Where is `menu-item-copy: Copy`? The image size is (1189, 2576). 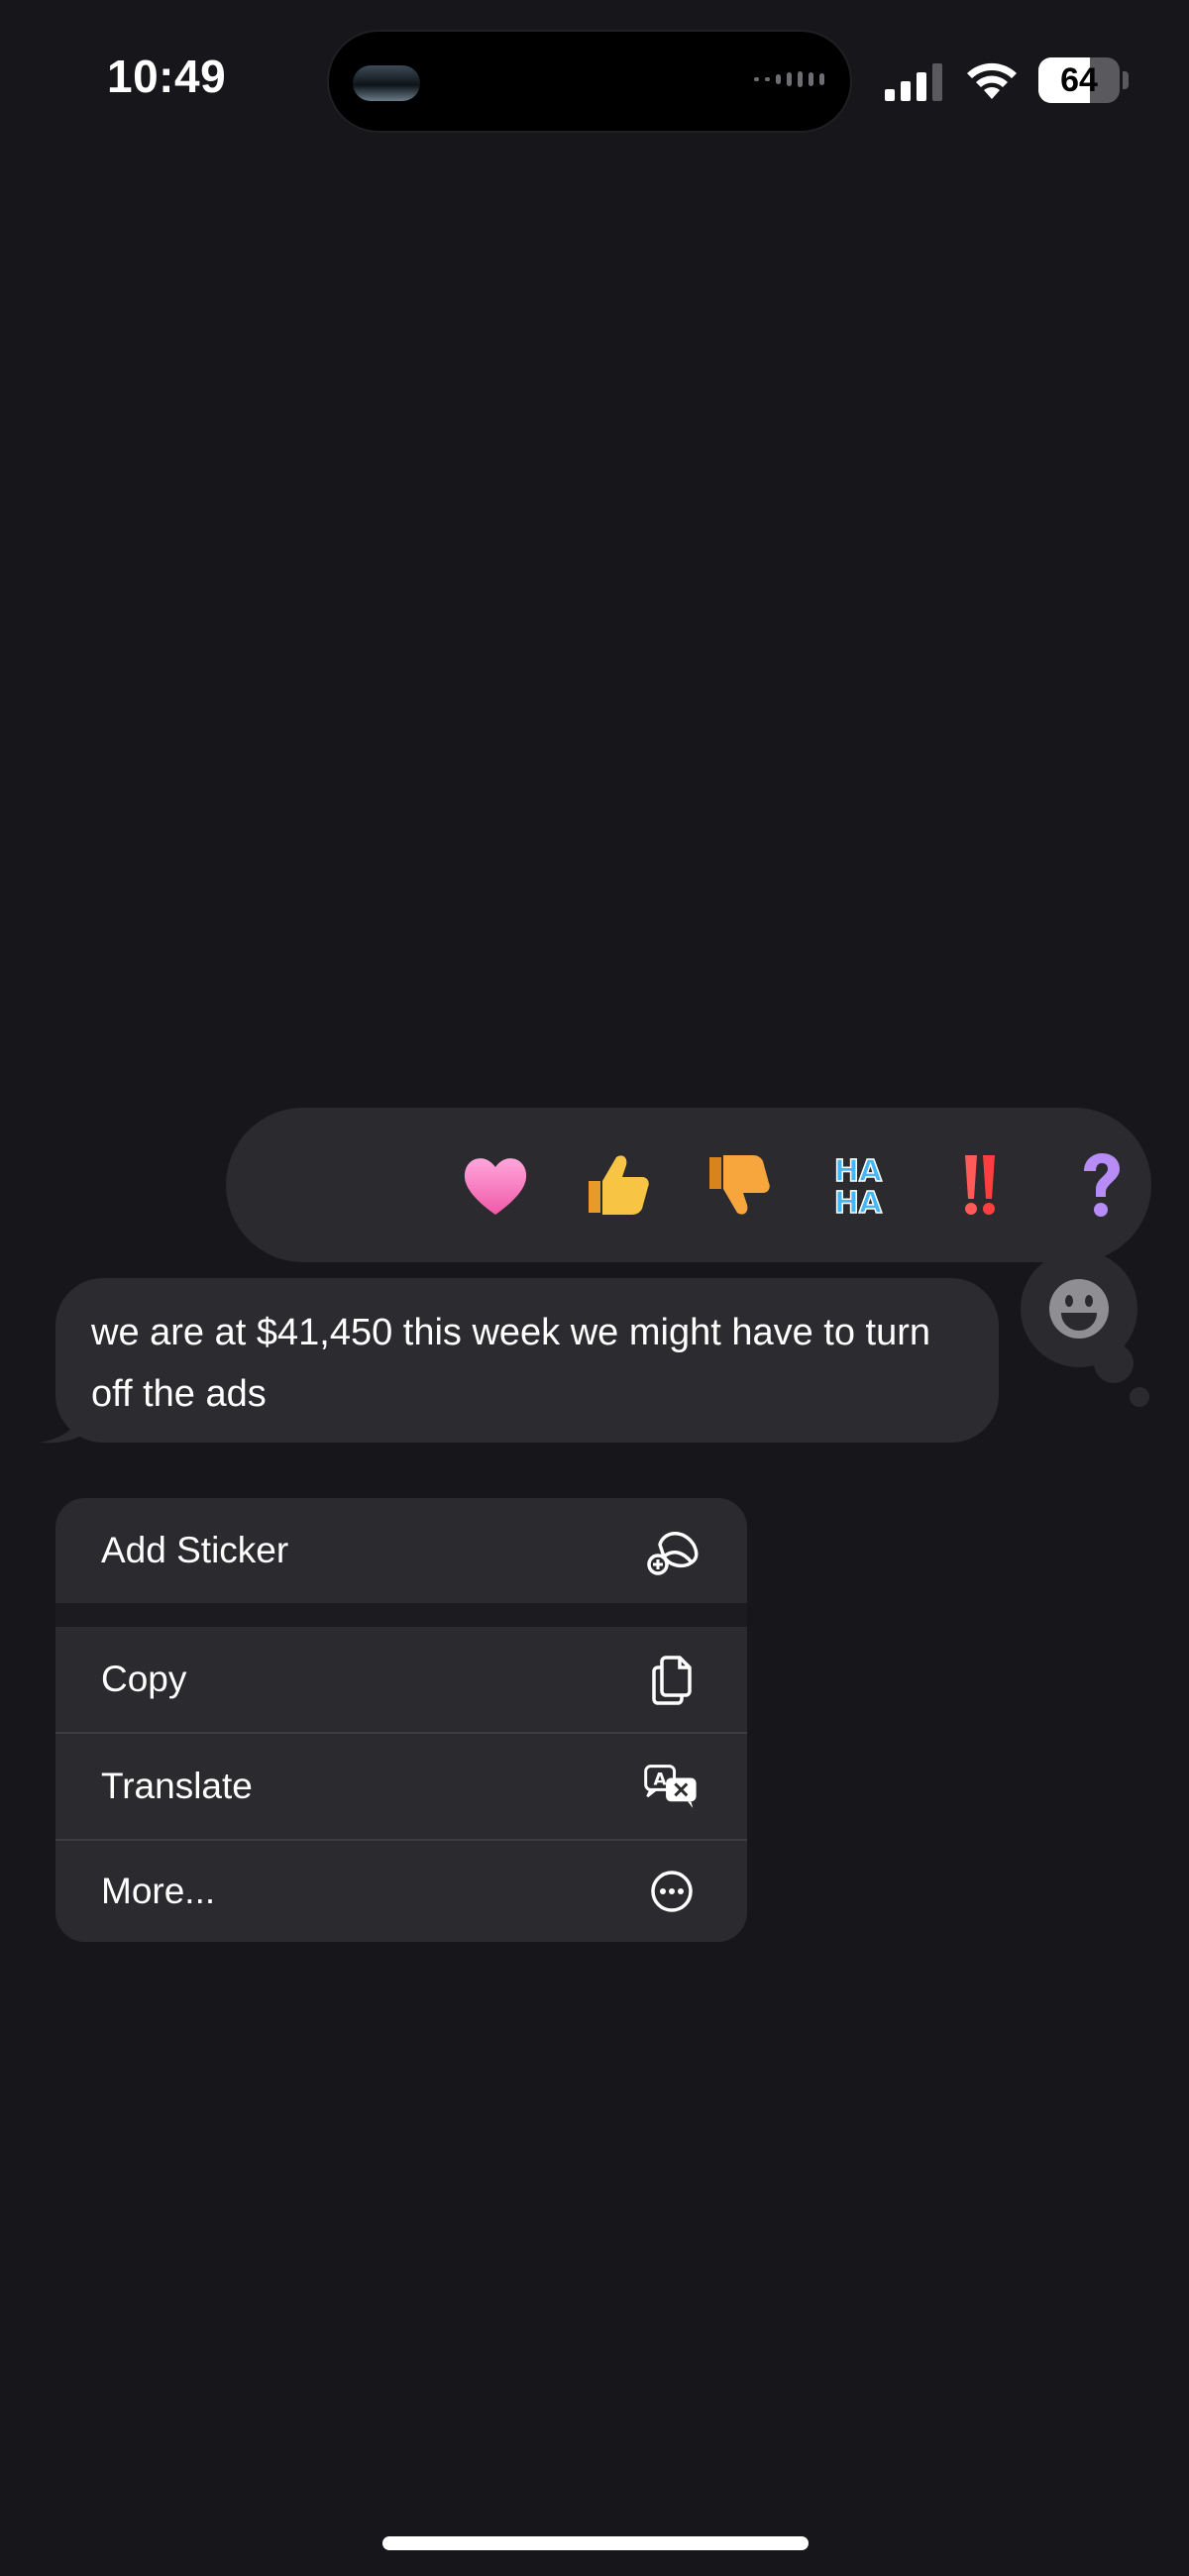
menu-item-copy: Copy is located at coordinates (401, 1679).